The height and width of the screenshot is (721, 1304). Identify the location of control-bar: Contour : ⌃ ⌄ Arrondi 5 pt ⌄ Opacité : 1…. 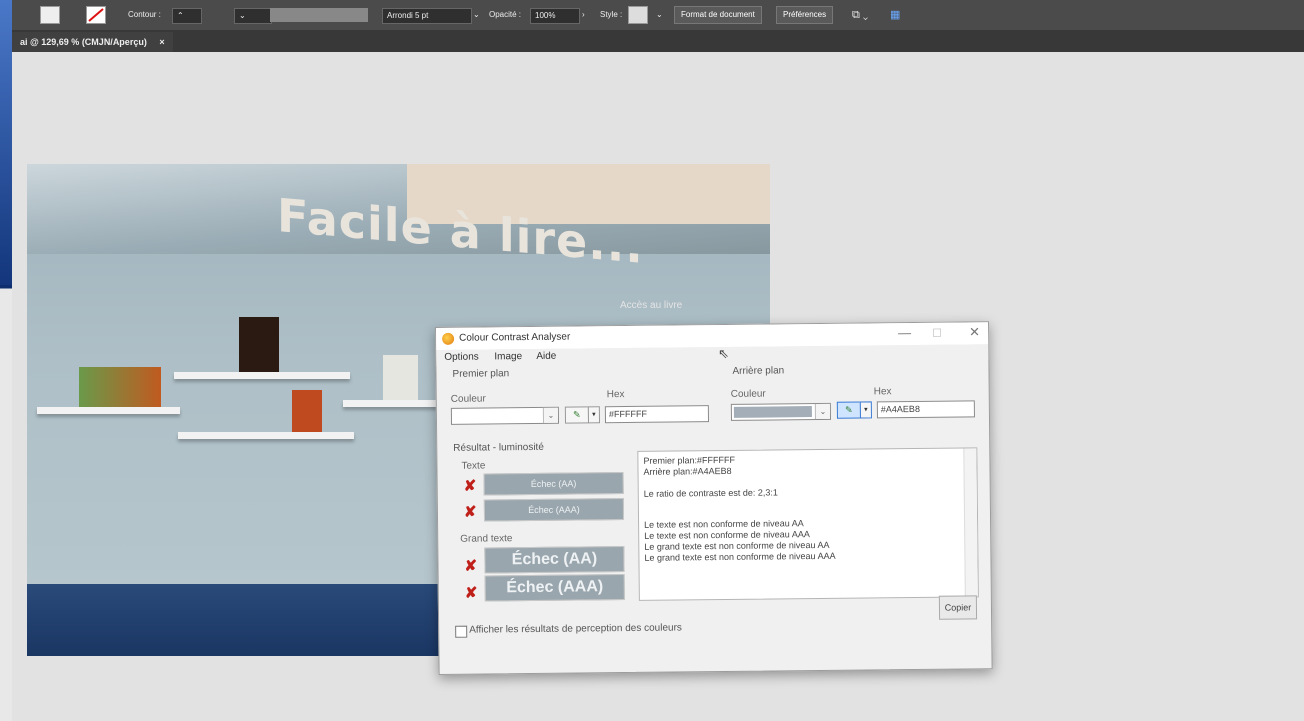
(658, 15).